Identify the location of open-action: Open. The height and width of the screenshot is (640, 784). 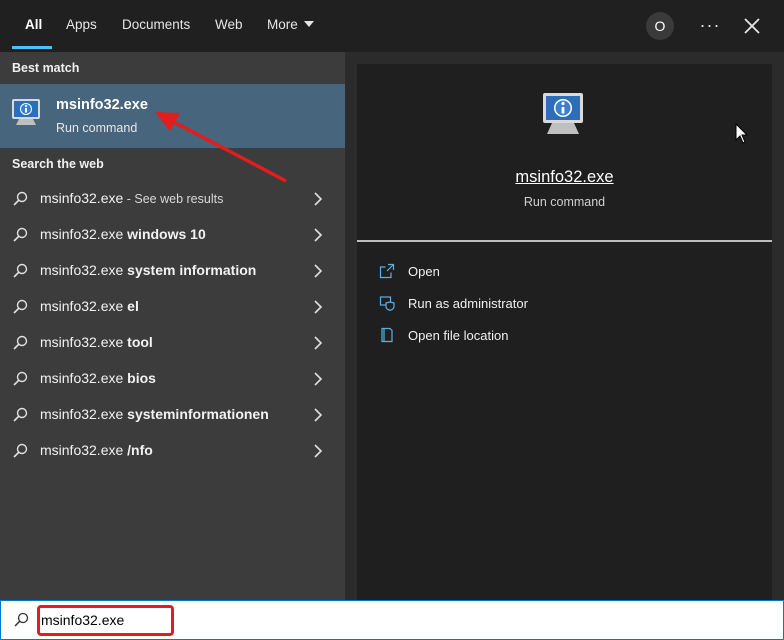
(527, 272).